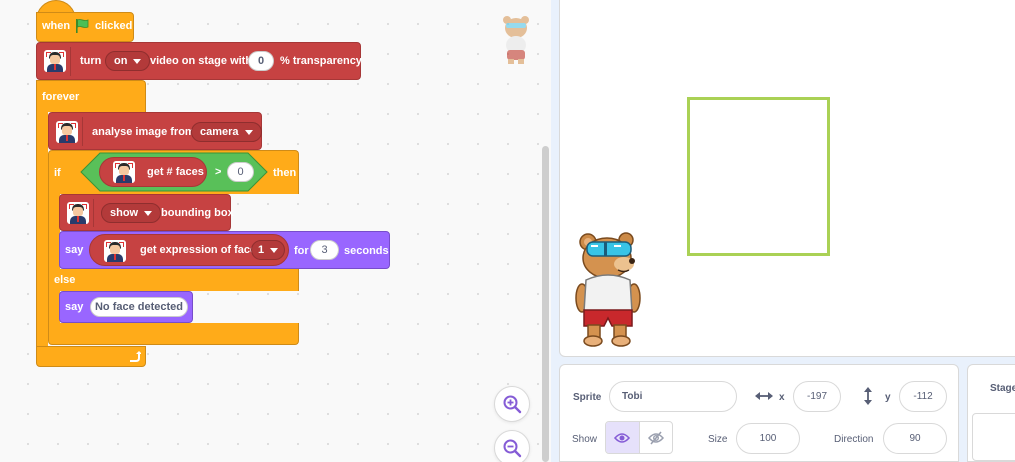 The width and height of the screenshot is (1015, 462). I want to click on eye-slash-icon, so click(655, 437).